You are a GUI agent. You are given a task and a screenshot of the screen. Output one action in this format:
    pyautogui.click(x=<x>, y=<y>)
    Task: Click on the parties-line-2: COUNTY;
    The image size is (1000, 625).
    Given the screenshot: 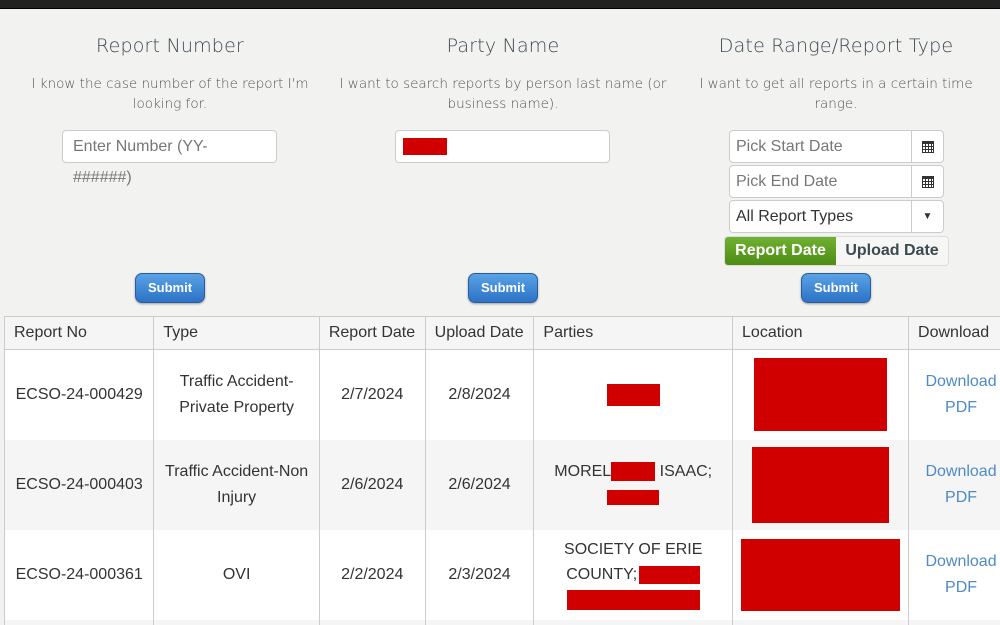 What is the action you would take?
    pyautogui.click(x=602, y=574)
    